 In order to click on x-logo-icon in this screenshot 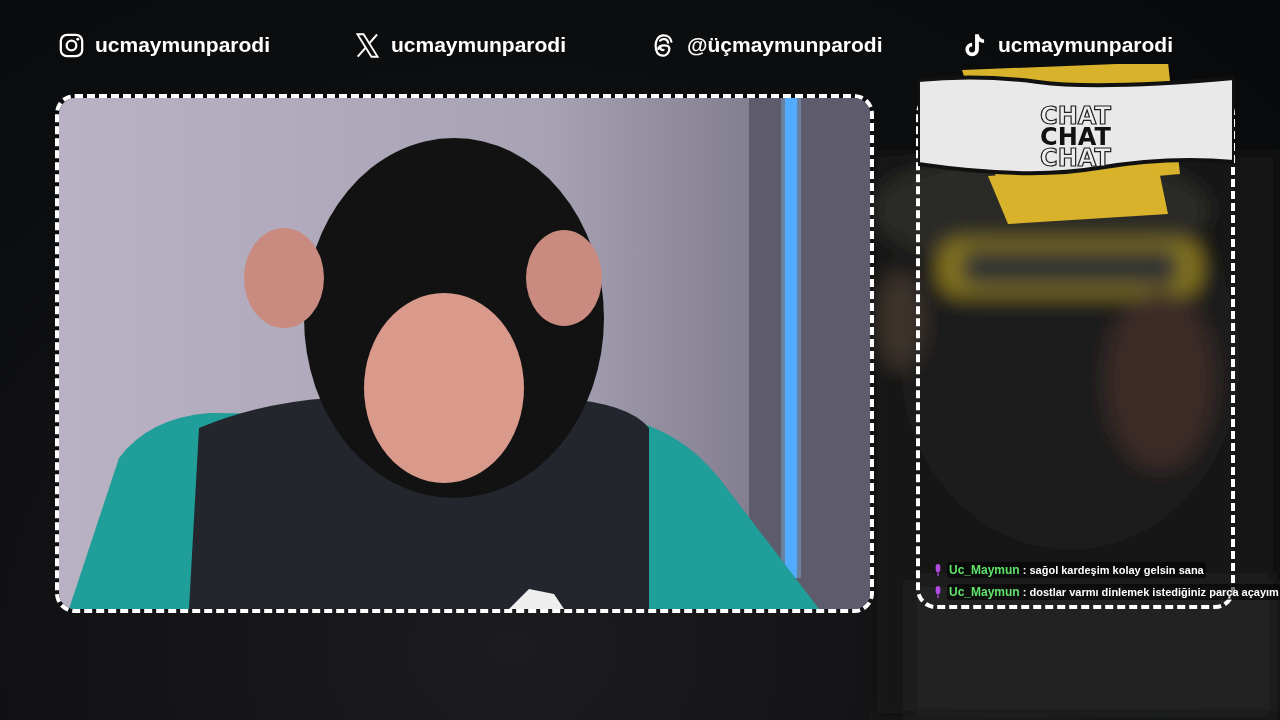, I will do `click(367, 45)`.